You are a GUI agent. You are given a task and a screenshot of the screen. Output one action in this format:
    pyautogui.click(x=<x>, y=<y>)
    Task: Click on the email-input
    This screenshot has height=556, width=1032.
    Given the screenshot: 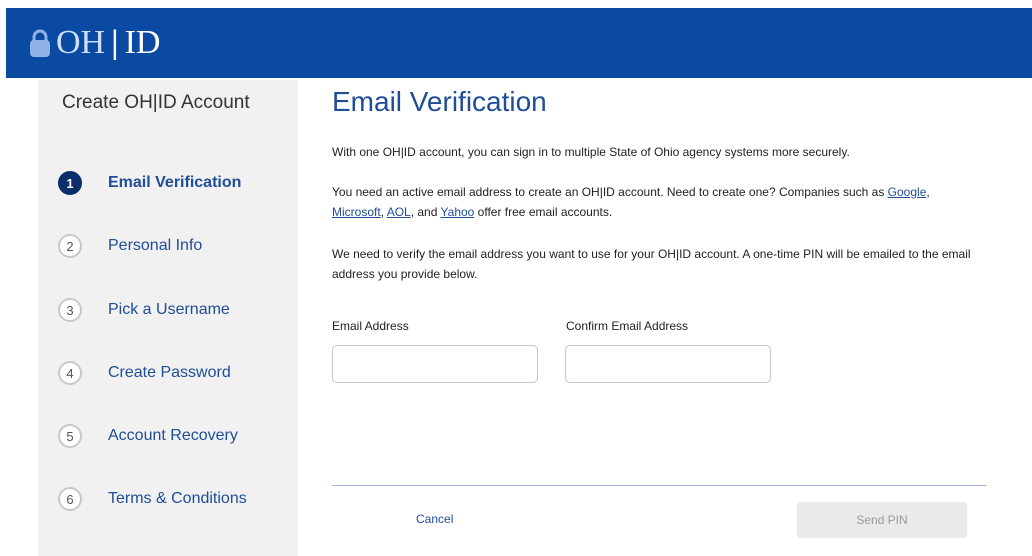 What is the action you would take?
    pyautogui.click(x=435, y=364)
    